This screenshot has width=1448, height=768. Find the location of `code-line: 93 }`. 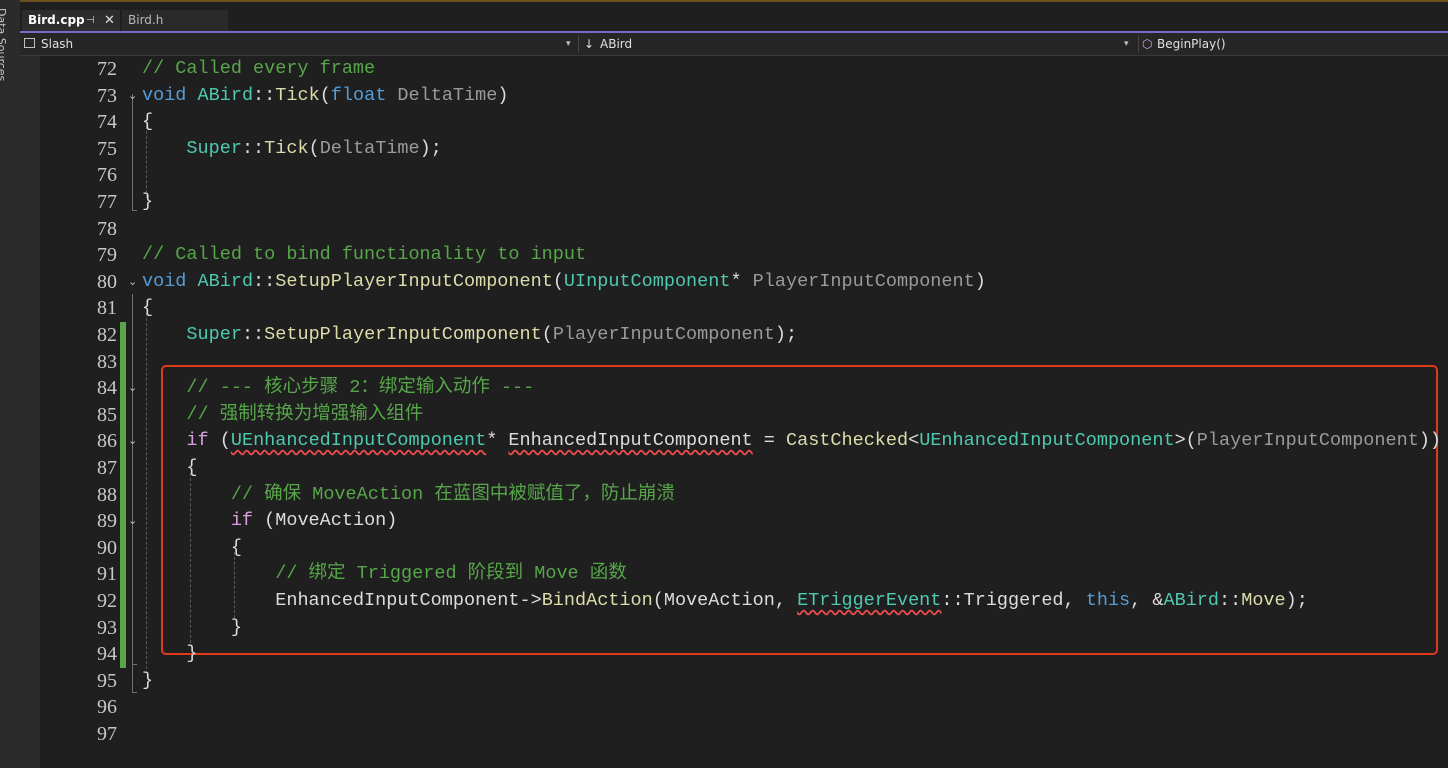

code-line: 93 } is located at coordinates (734, 628).